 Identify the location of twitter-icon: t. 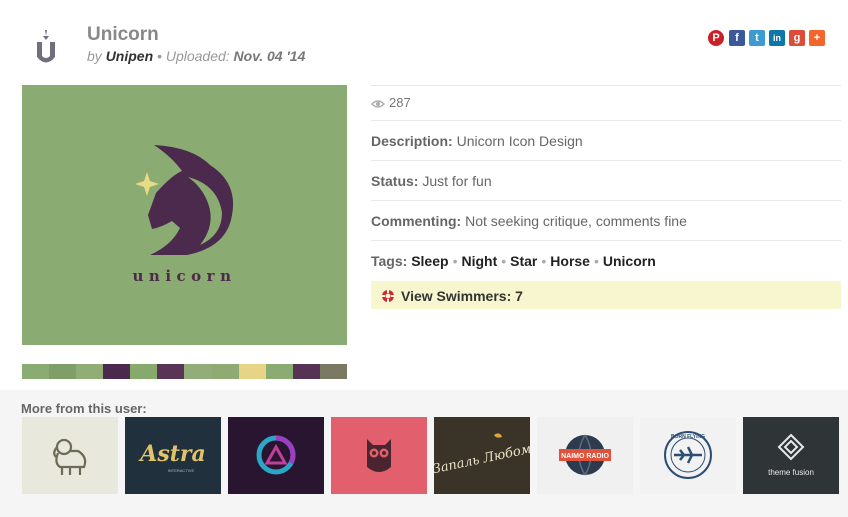
(757, 38).